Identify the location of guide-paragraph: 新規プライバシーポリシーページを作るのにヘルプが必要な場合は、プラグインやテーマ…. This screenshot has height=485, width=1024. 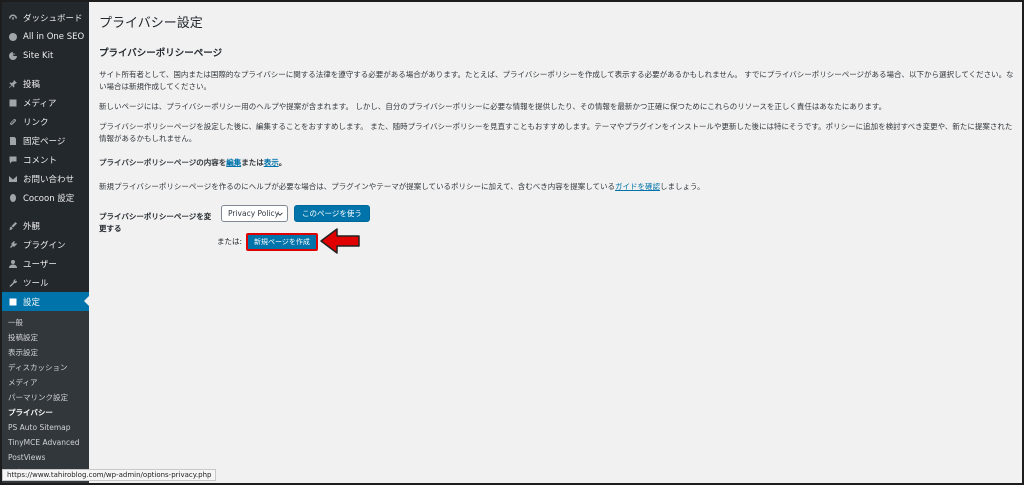
(556, 187).